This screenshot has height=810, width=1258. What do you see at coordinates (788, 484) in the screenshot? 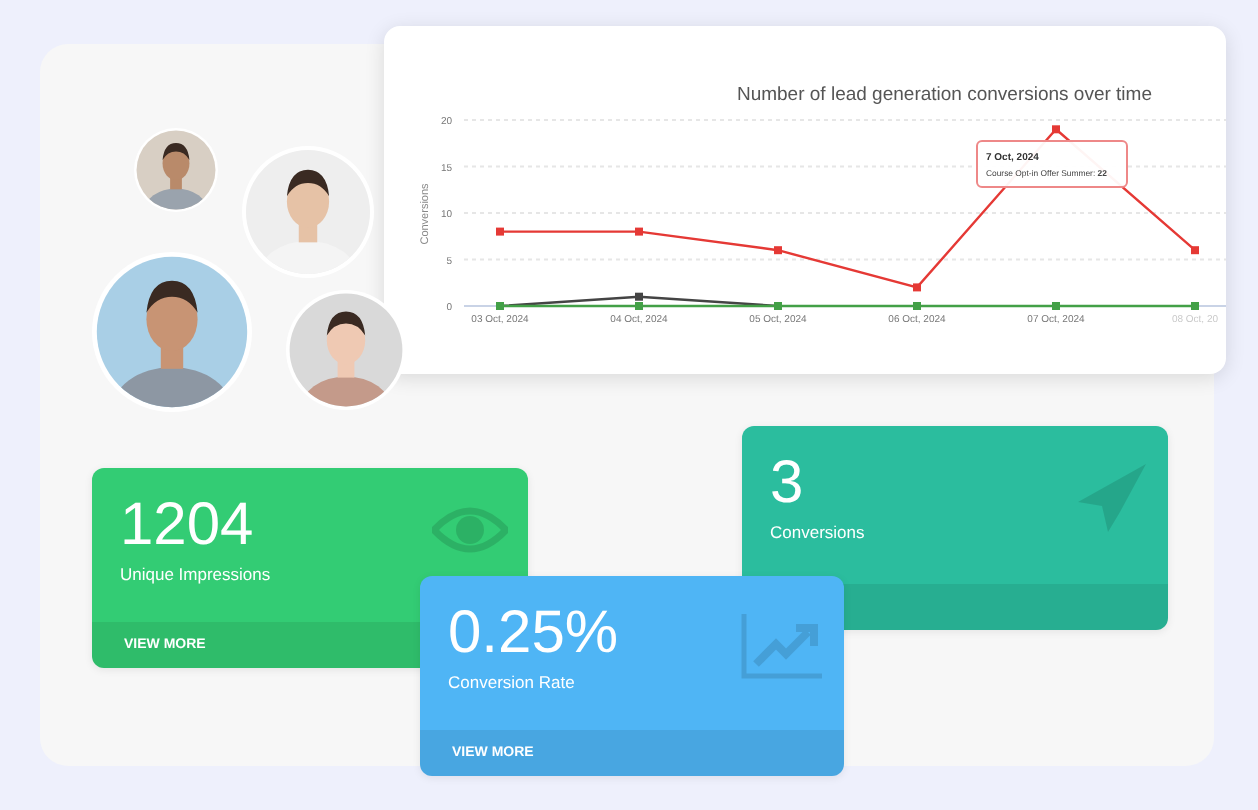
I see `stat-value: 3` at bounding box center [788, 484].